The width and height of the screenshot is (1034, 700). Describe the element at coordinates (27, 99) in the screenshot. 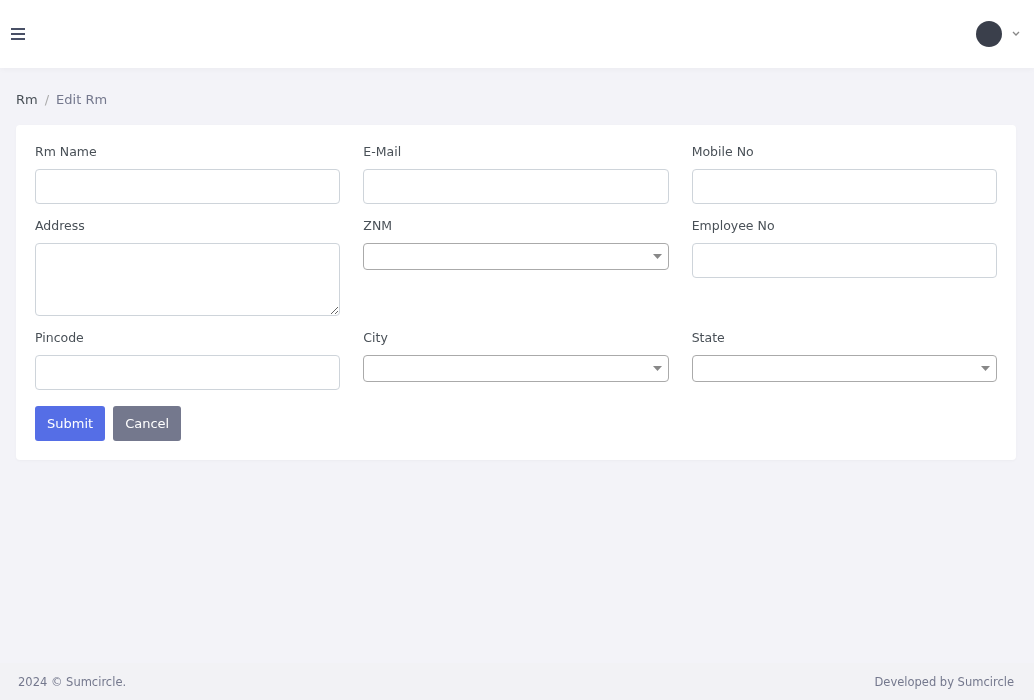

I see `breadcrumb-item: Rm` at that location.